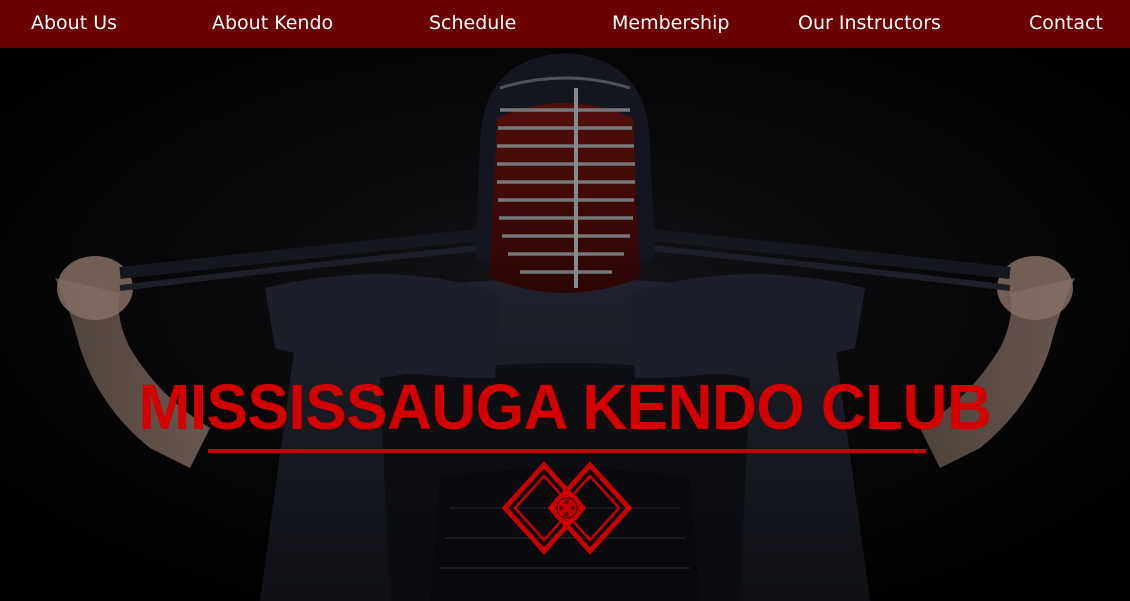 Image resolution: width=1130 pixels, height=601 pixels. Describe the element at coordinates (567, 508) in the screenshot. I see `diamond-crest-icon` at that location.